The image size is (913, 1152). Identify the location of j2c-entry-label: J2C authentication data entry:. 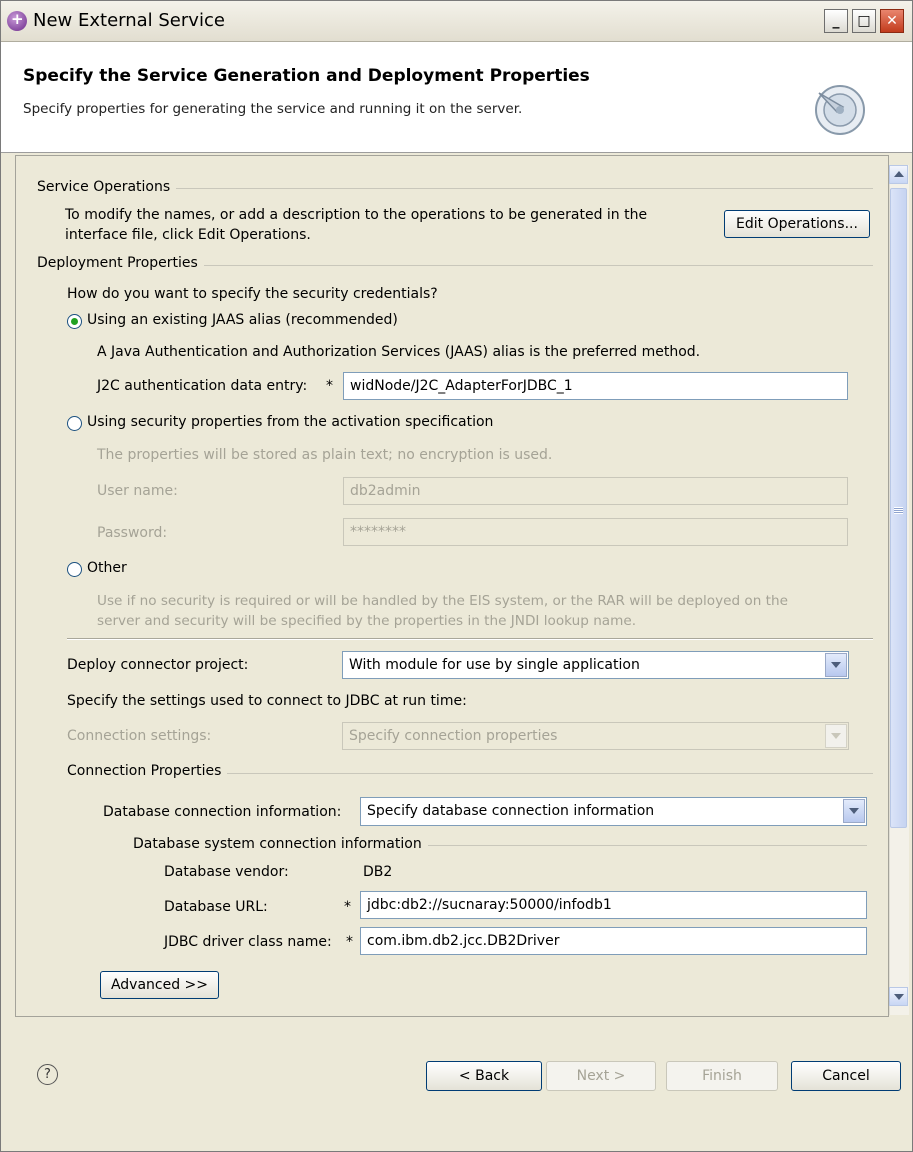
(202, 386).